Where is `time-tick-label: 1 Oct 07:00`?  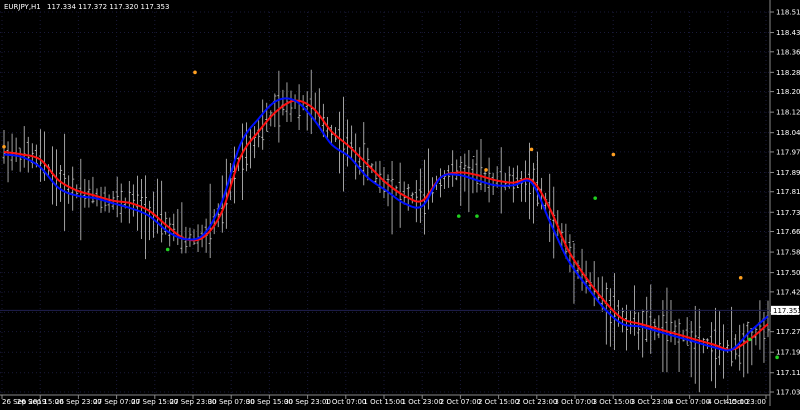
time-tick-label: 1 Oct 07:00 is located at coordinates (345, 402).